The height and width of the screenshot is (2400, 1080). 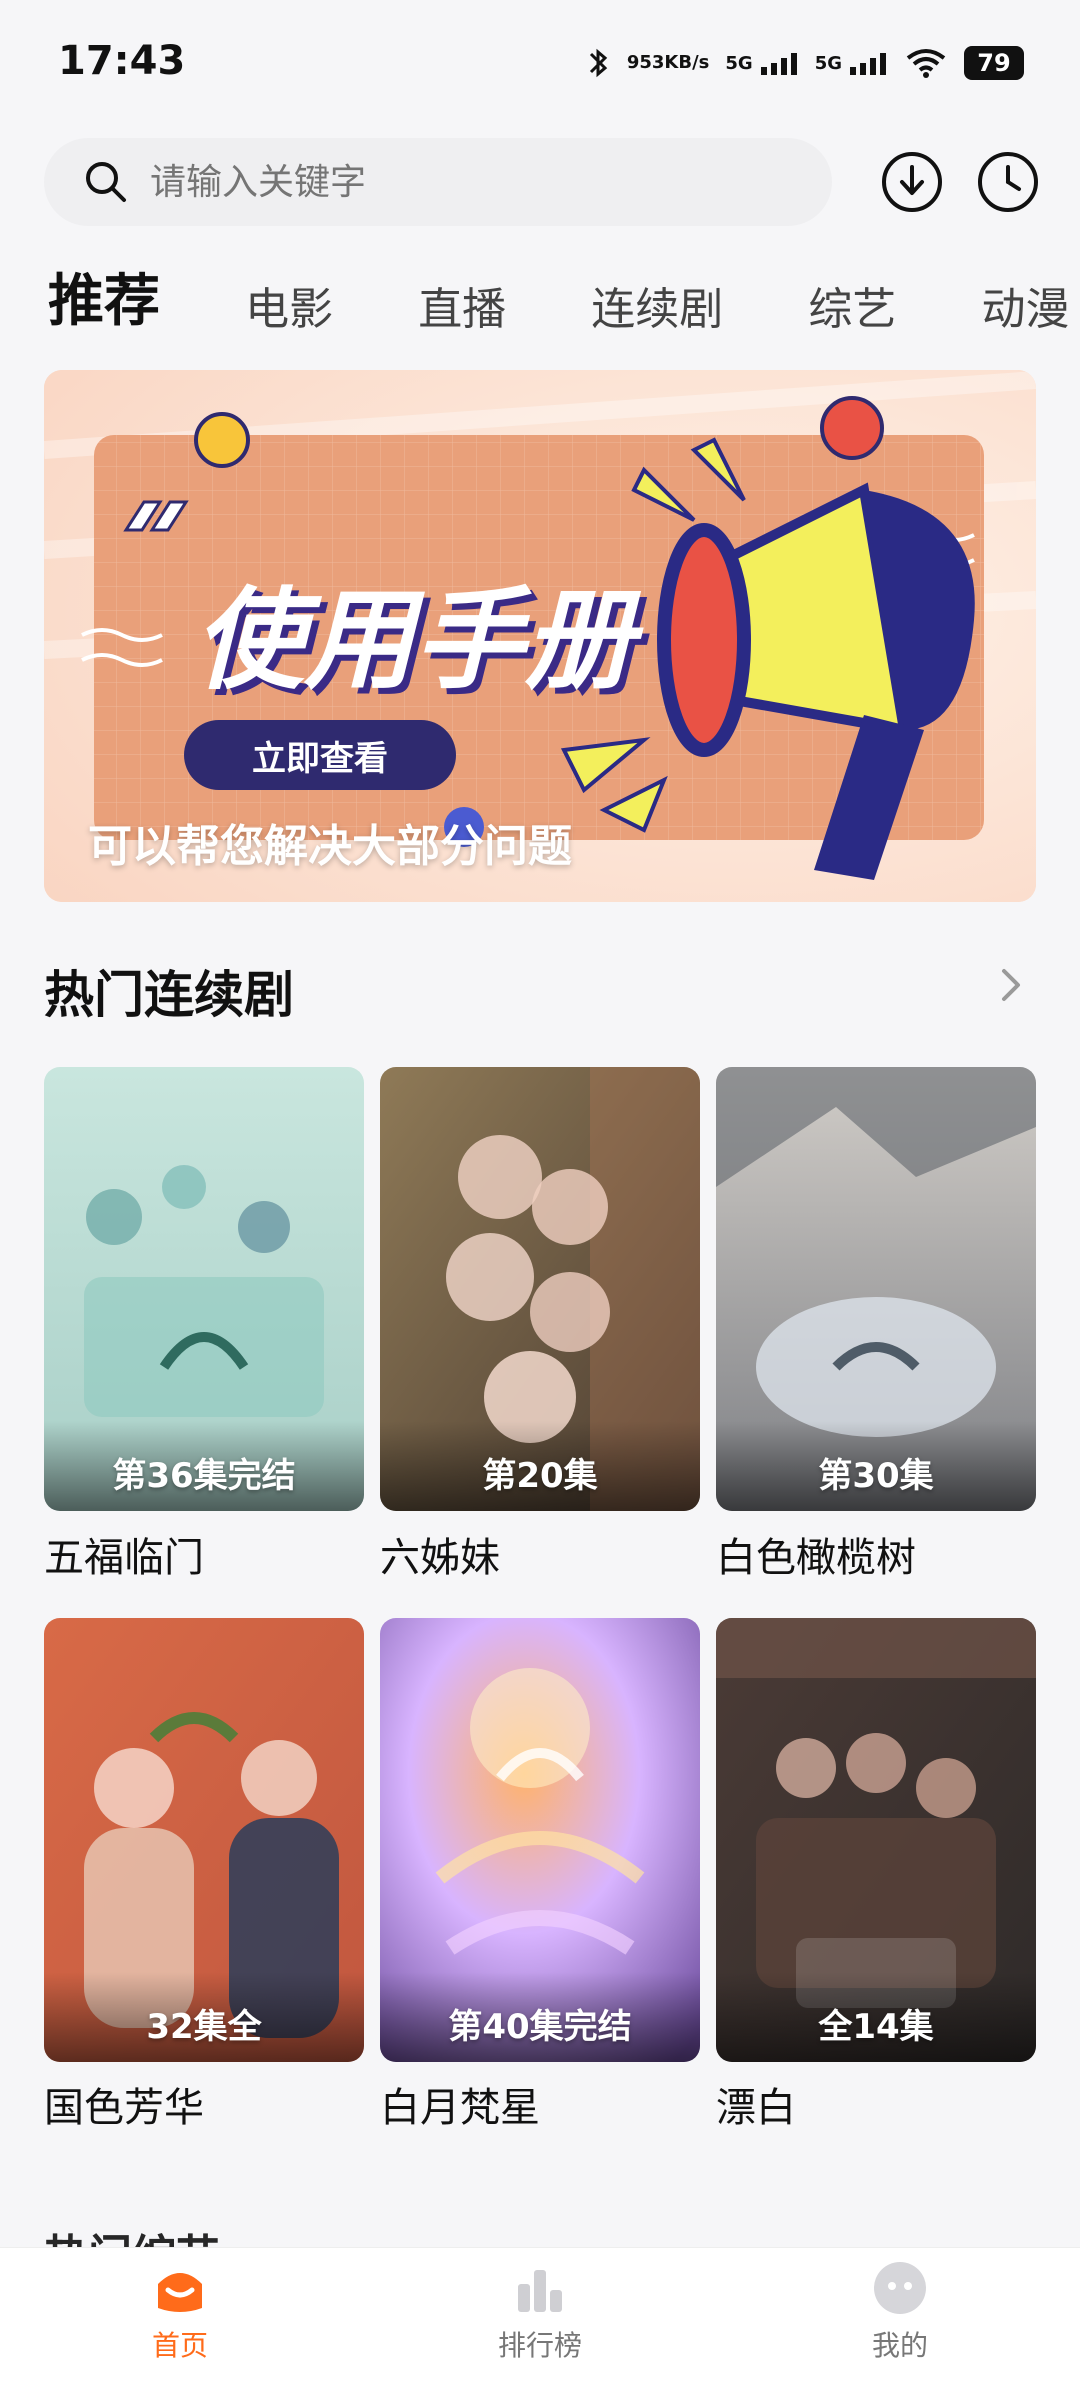 I want to click on poster-title: 六姊妹, so click(x=440, y=1554).